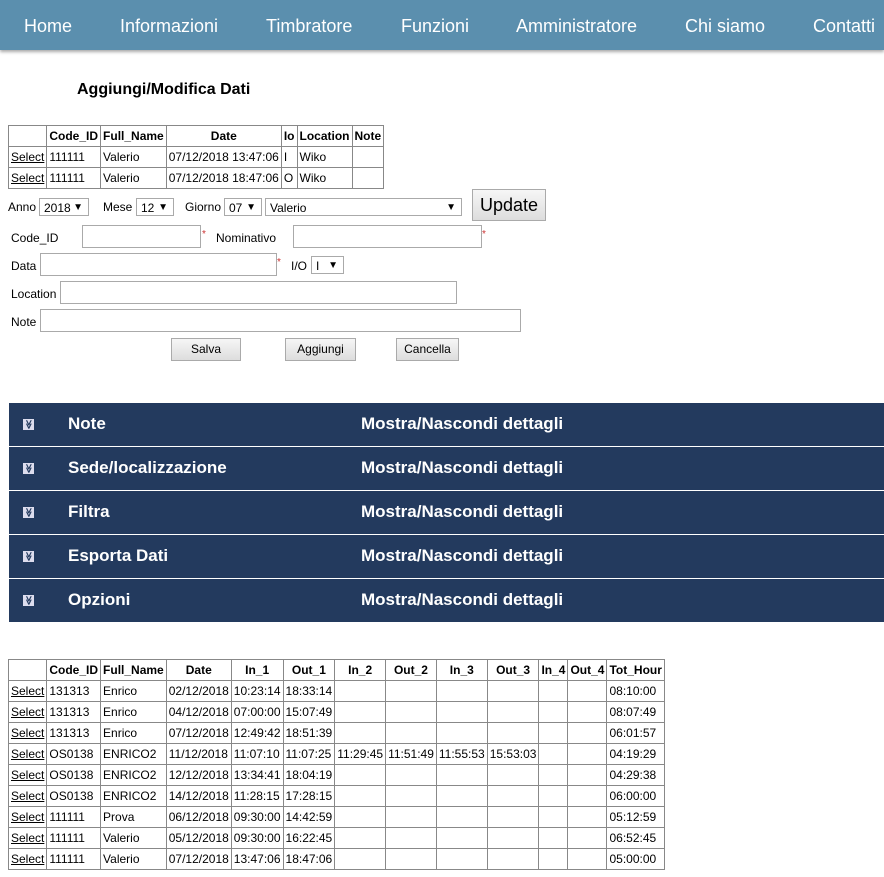  What do you see at coordinates (246, 238) in the screenshot?
I see `nominativo-label: Nominativo` at bounding box center [246, 238].